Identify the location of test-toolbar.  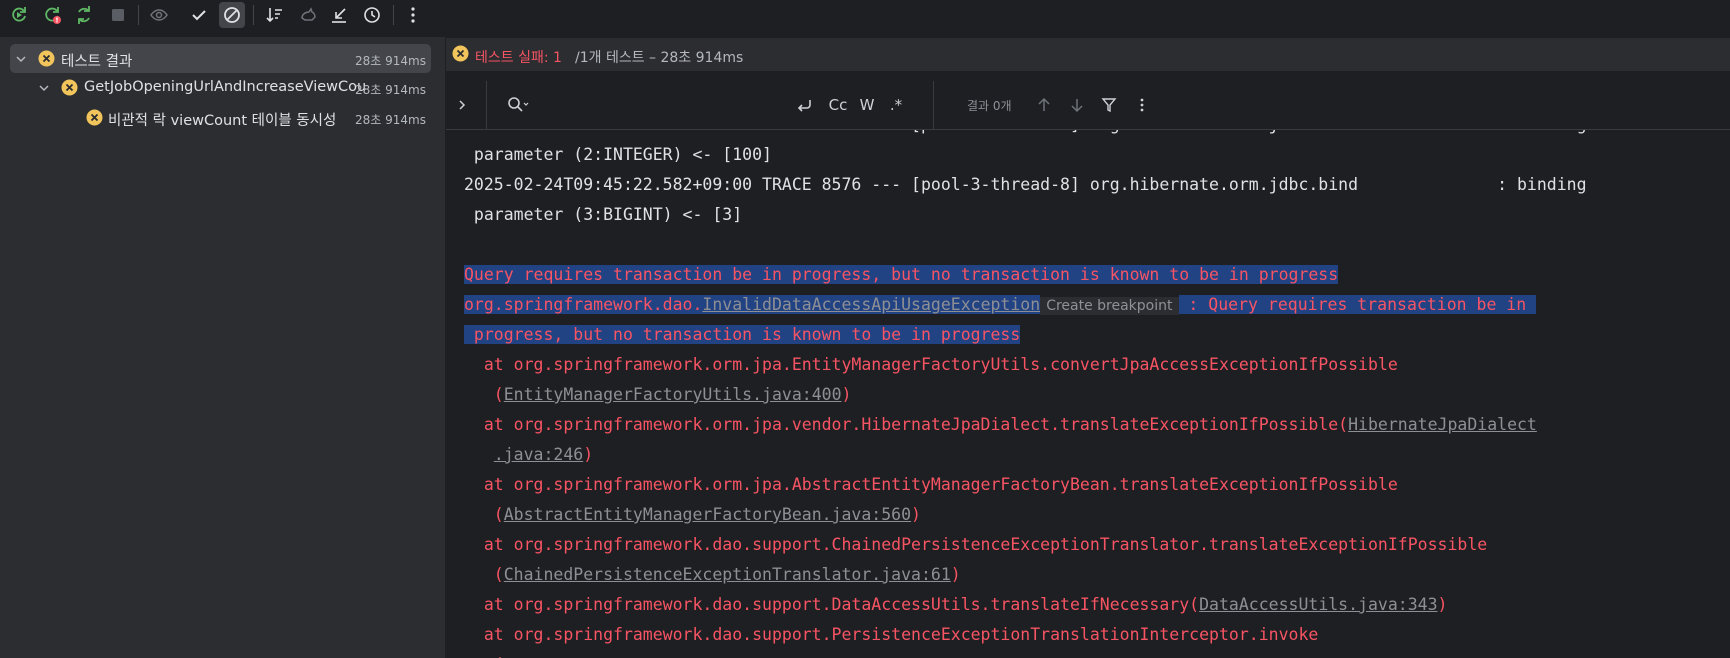
(223, 15).